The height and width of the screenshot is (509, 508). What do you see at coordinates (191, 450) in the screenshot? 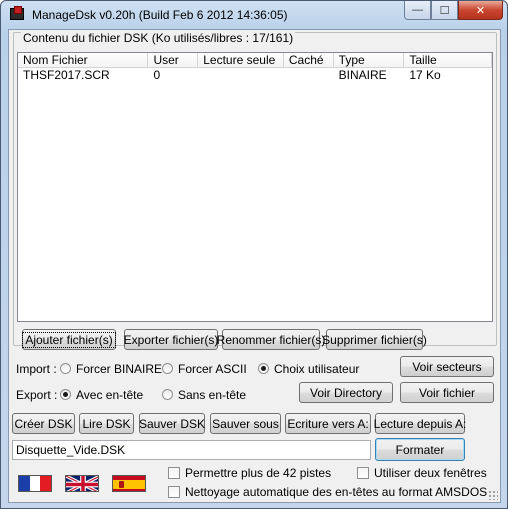
I see `dsk-filename-field: Disquette_Vide.DSK` at bounding box center [191, 450].